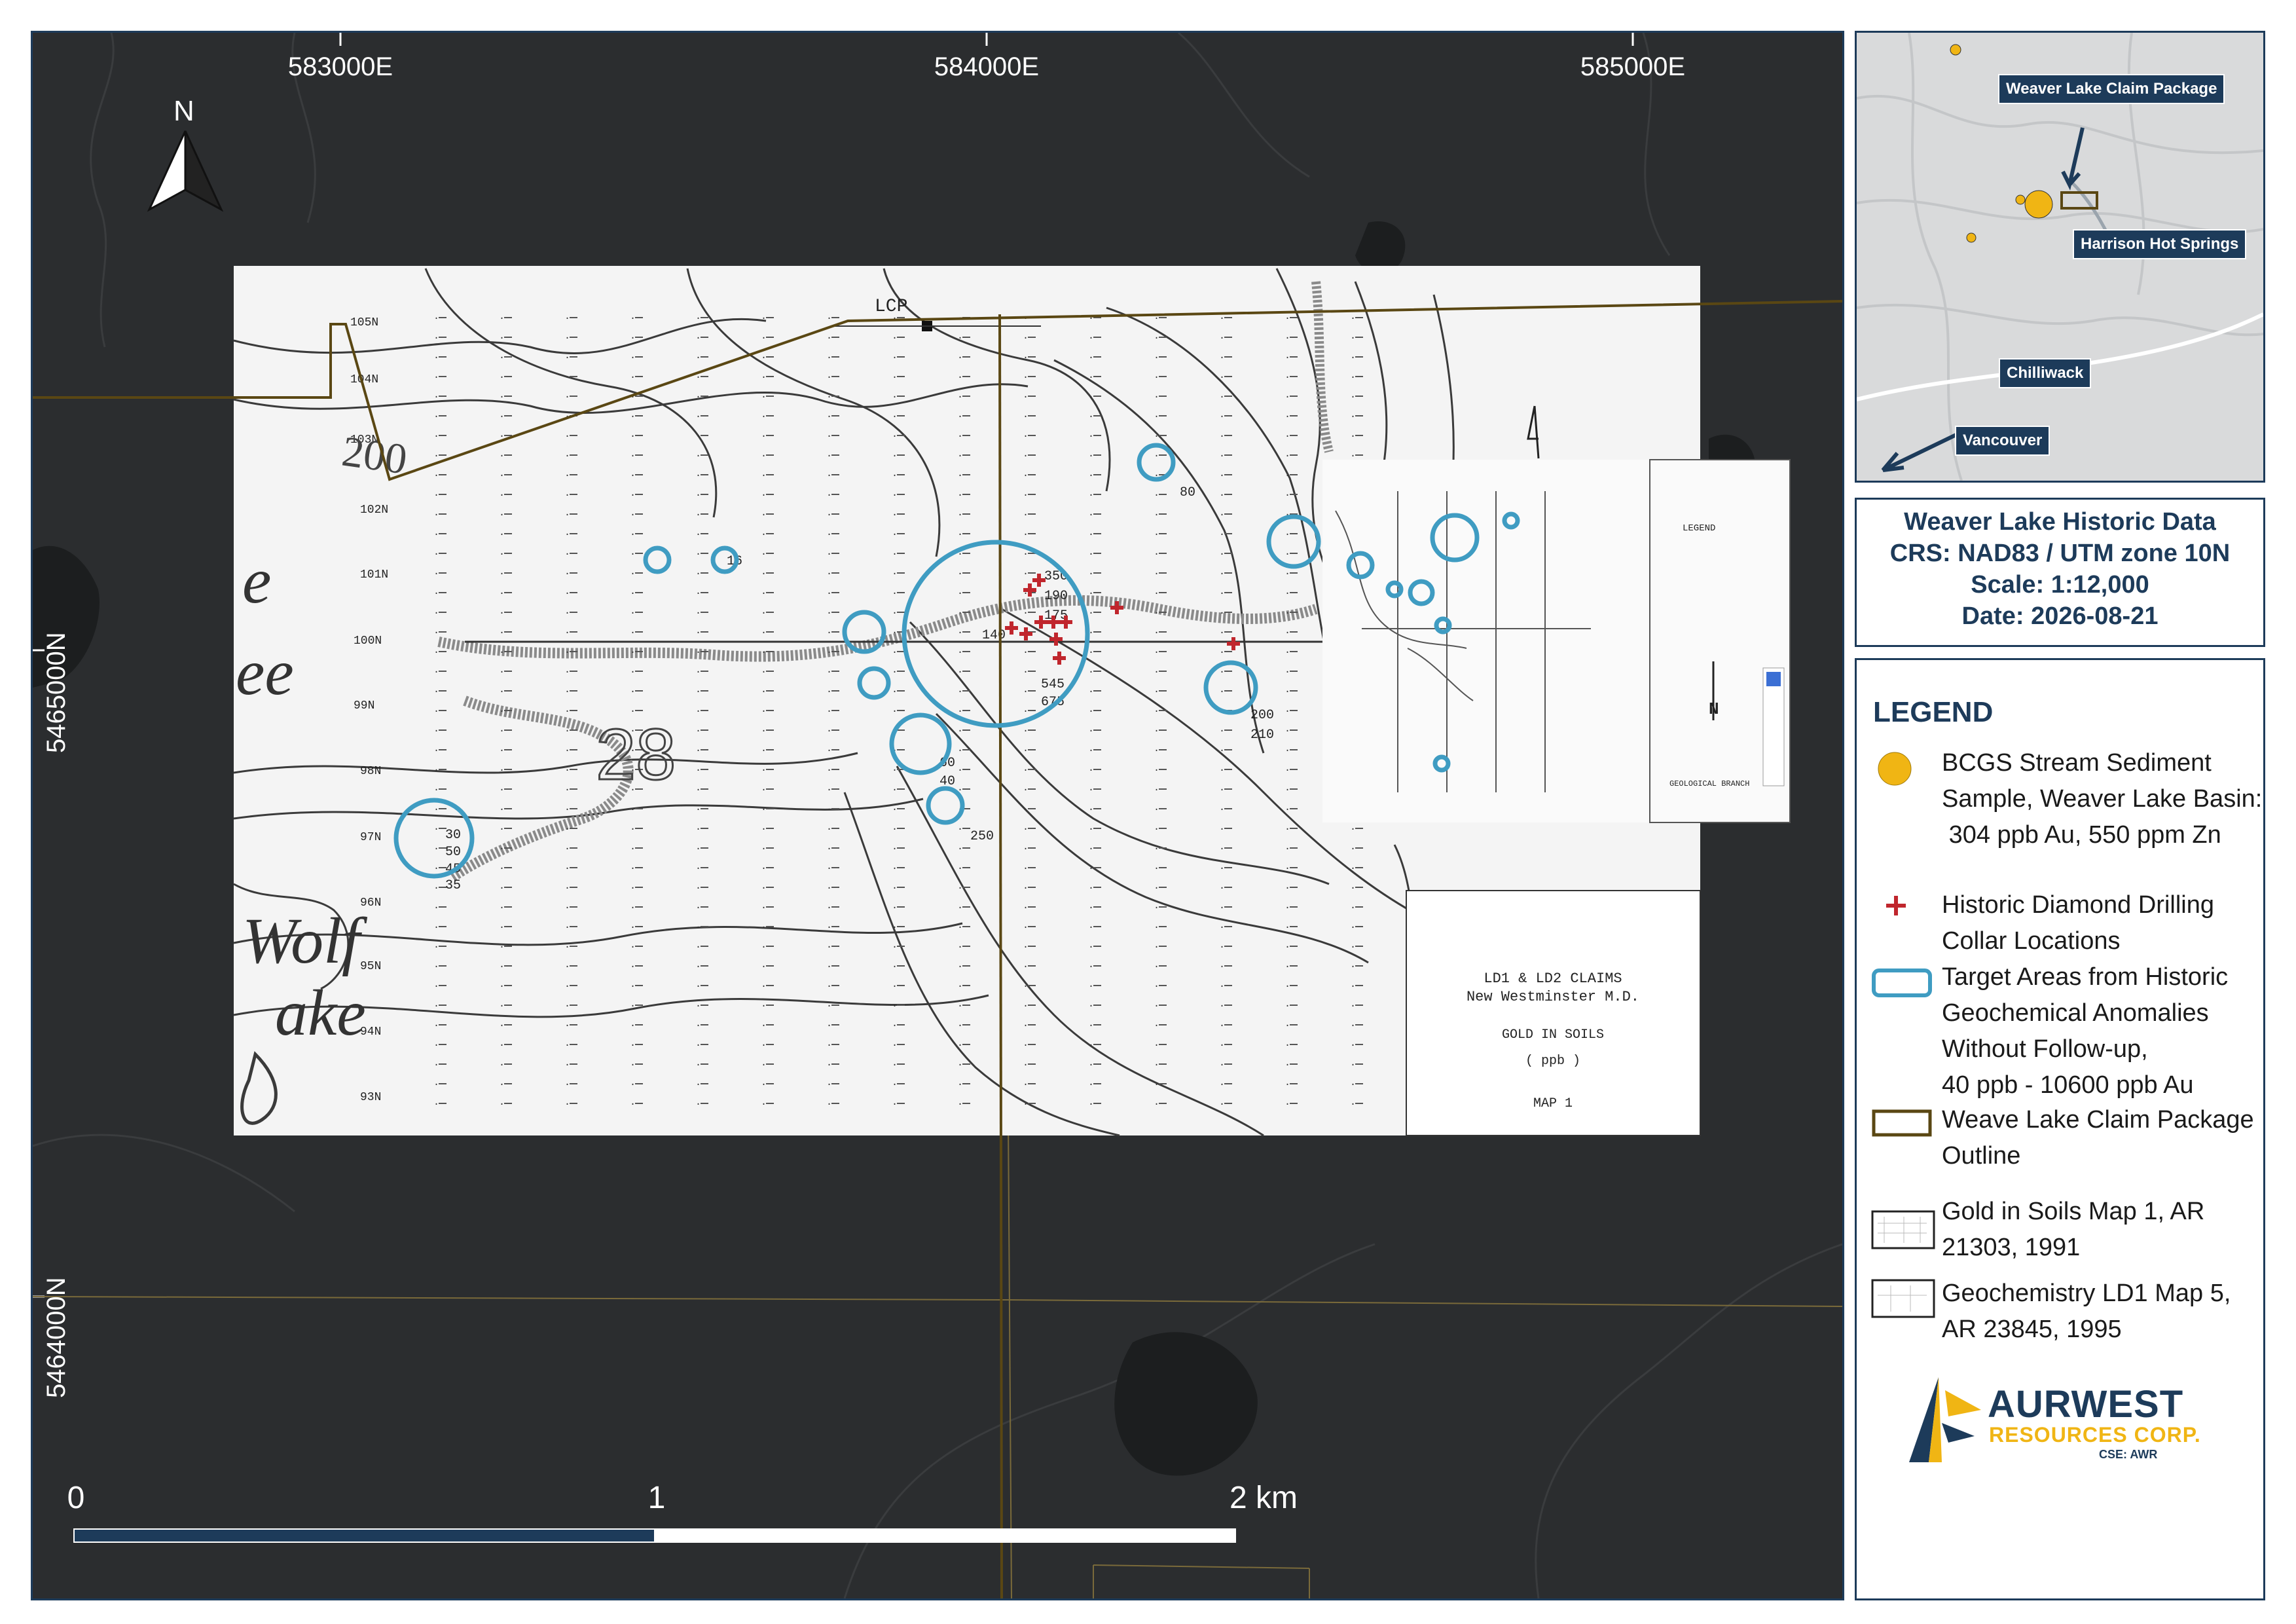 This screenshot has width=2296, height=1624. Describe the element at coordinates (1709, 783) in the screenshot. I see `scan2-footer: GEOLOGICAL BRANCH` at that location.